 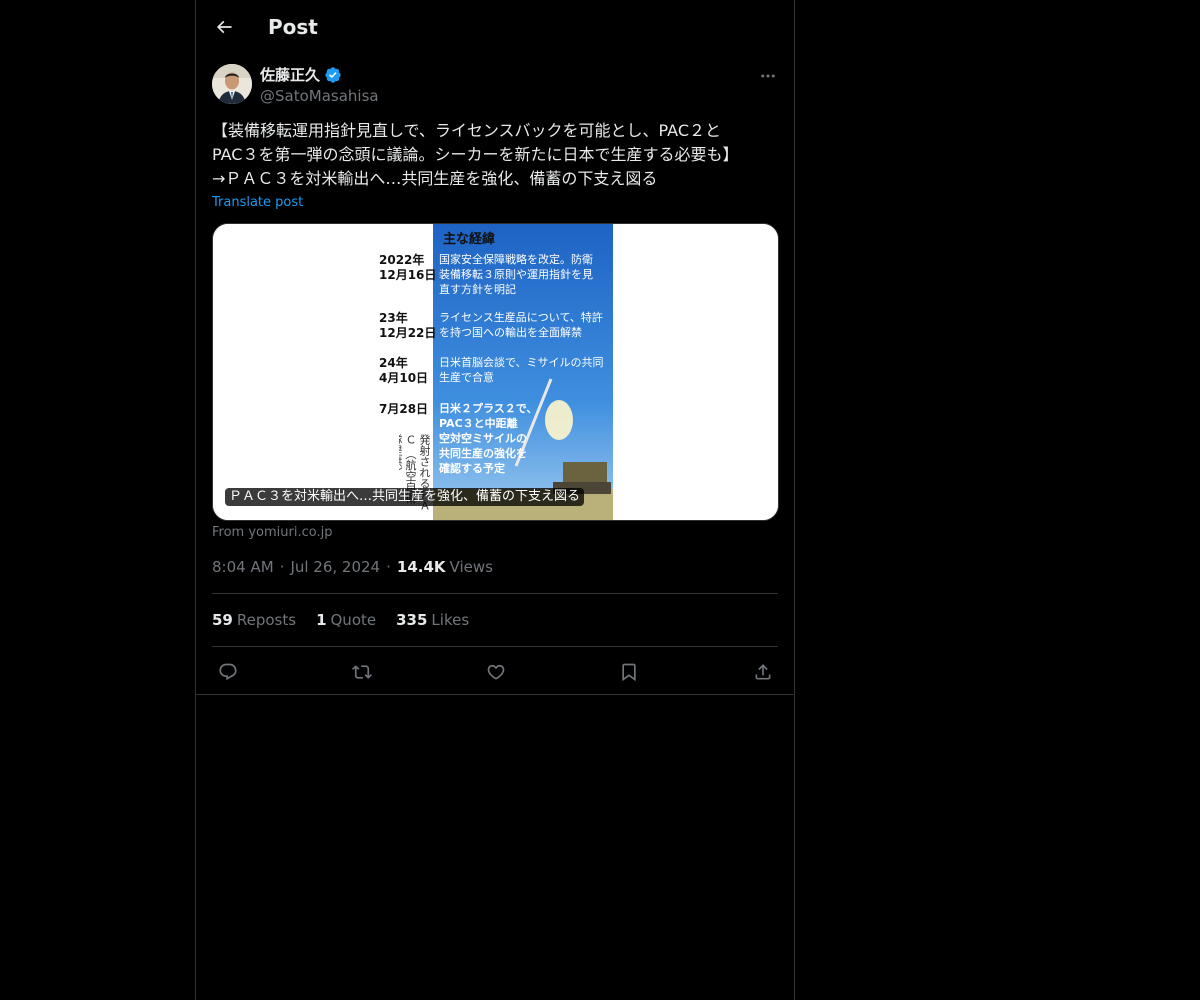 I want to click on timeline-date: 7月28日, so click(x=404, y=409).